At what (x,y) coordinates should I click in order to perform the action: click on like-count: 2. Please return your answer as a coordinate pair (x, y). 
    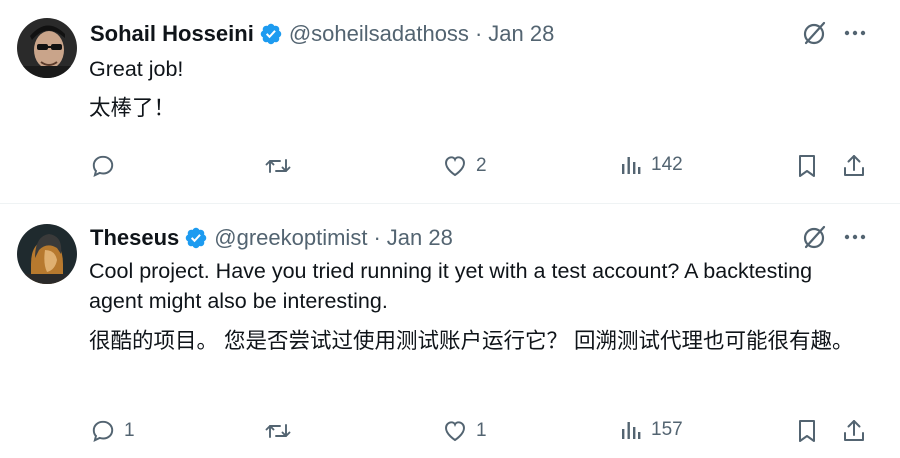
    Looking at the image, I should click on (481, 165).